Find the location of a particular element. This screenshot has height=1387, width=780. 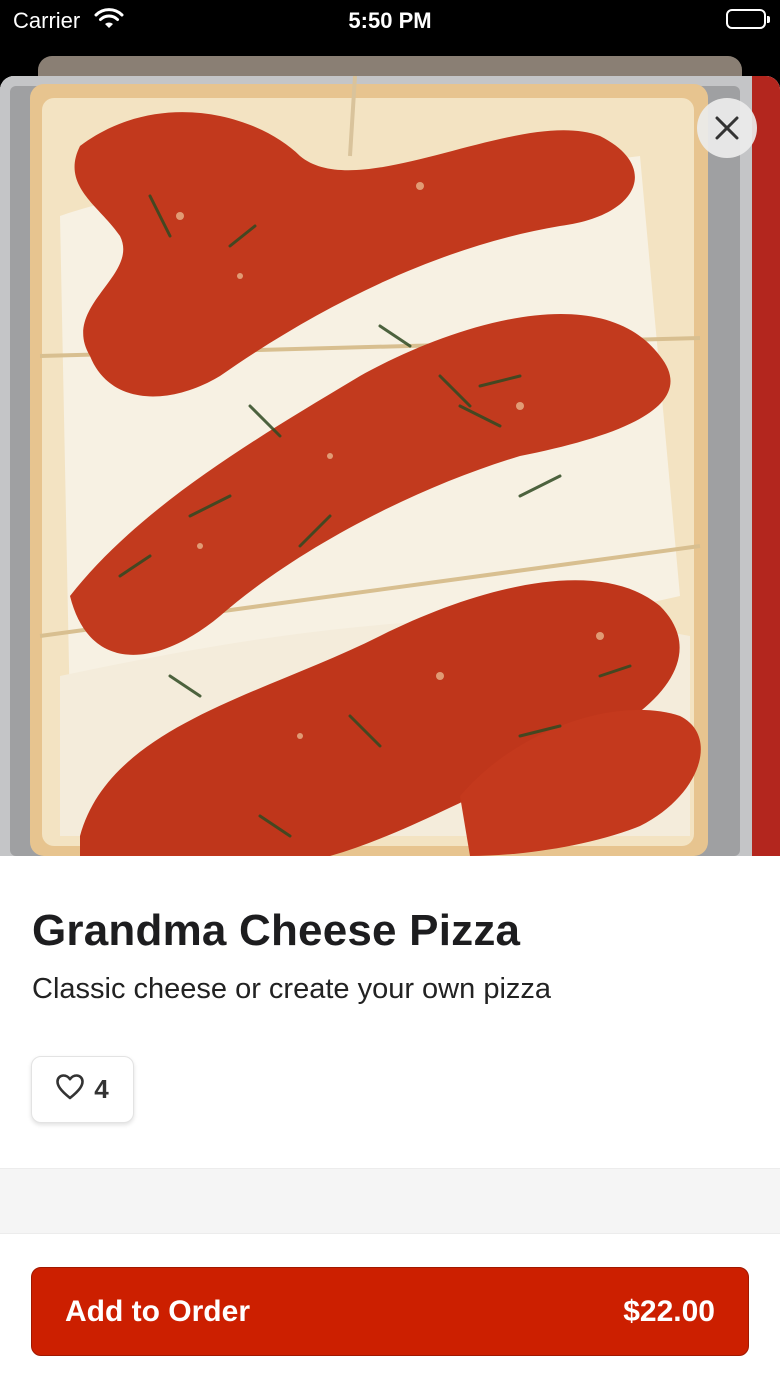

close-icon is located at coordinates (727, 128).